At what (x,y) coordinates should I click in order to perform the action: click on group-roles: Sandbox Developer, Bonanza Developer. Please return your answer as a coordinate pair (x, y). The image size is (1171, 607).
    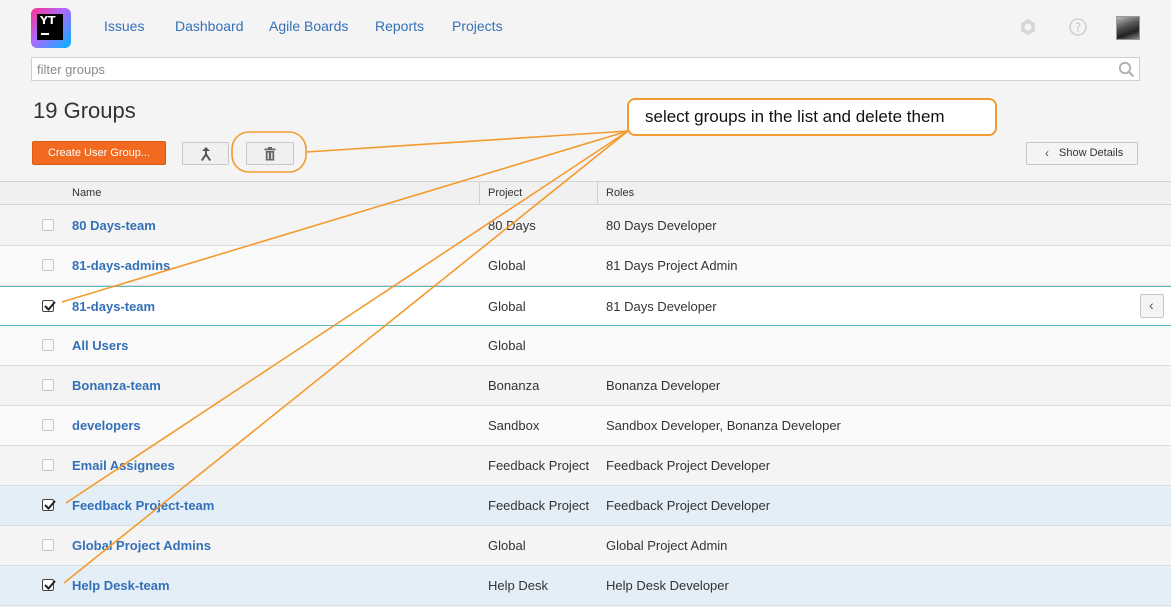
    Looking at the image, I should click on (723, 425).